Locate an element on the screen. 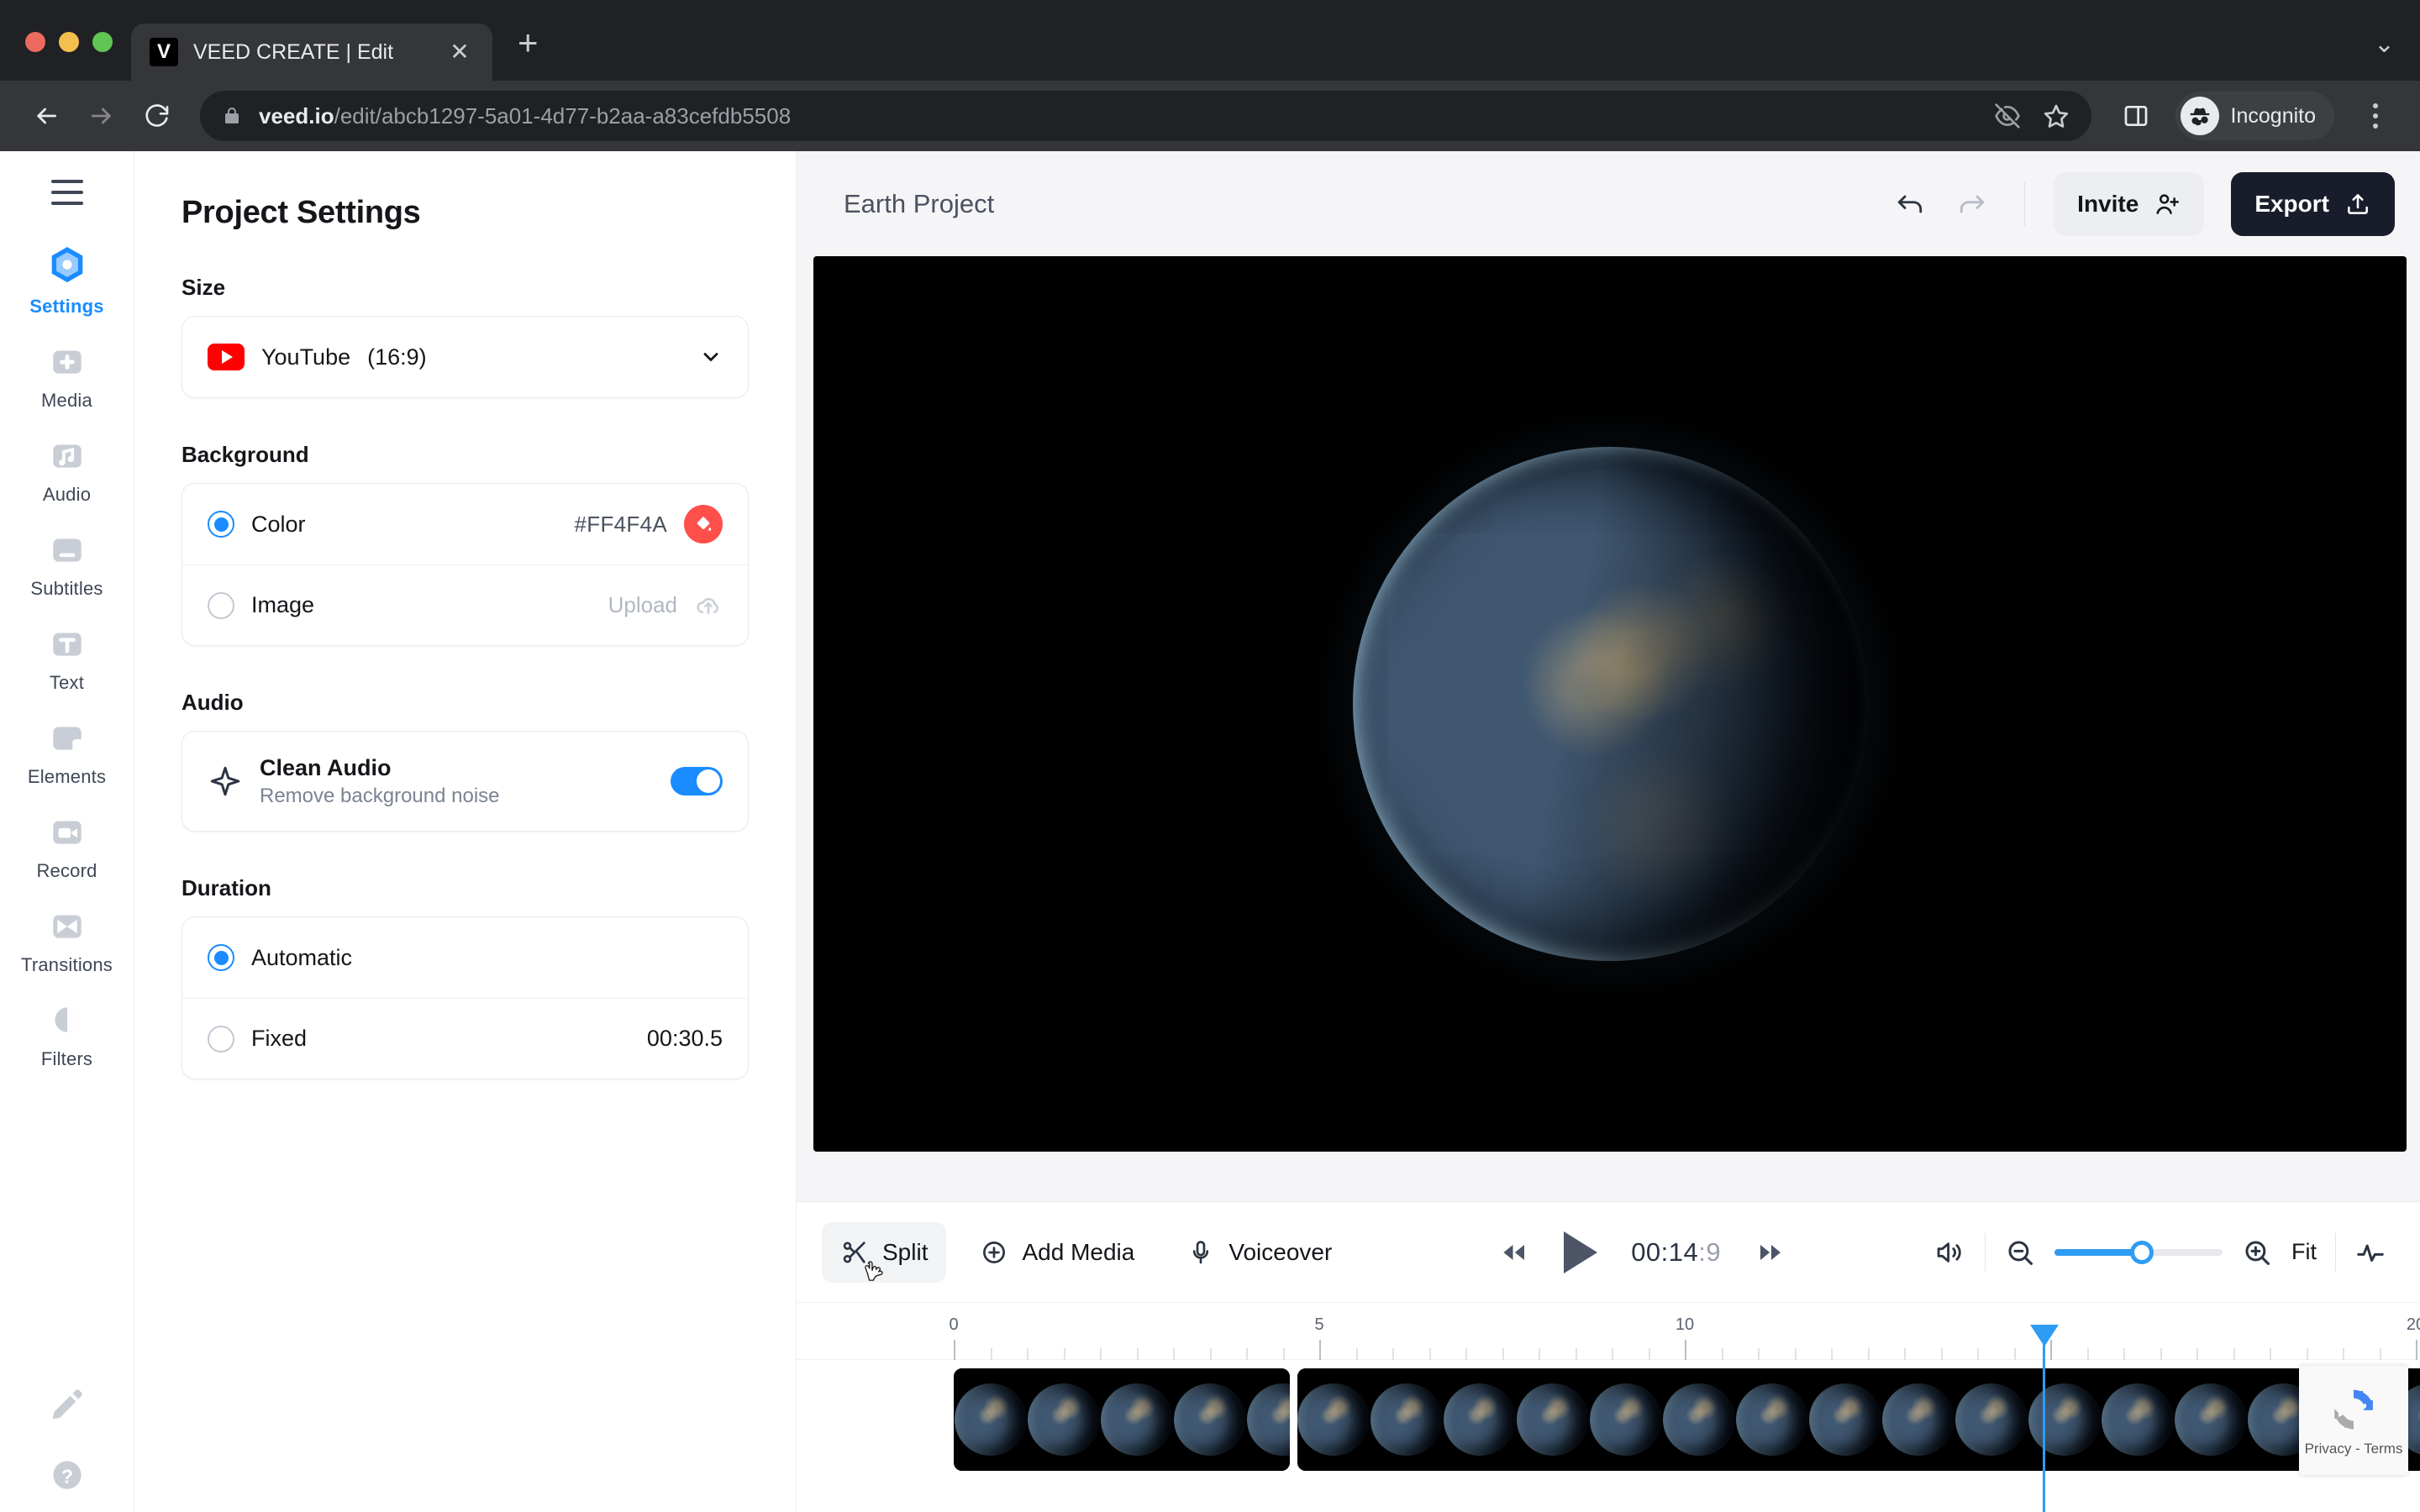 This screenshot has height=1512, width=2420. skip-forward-icon is located at coordinates (1770, 1252).